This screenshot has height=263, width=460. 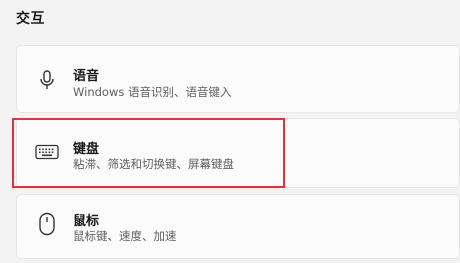 I want to click on settings-item-title: 鼠标, so click(x=86, y=221).